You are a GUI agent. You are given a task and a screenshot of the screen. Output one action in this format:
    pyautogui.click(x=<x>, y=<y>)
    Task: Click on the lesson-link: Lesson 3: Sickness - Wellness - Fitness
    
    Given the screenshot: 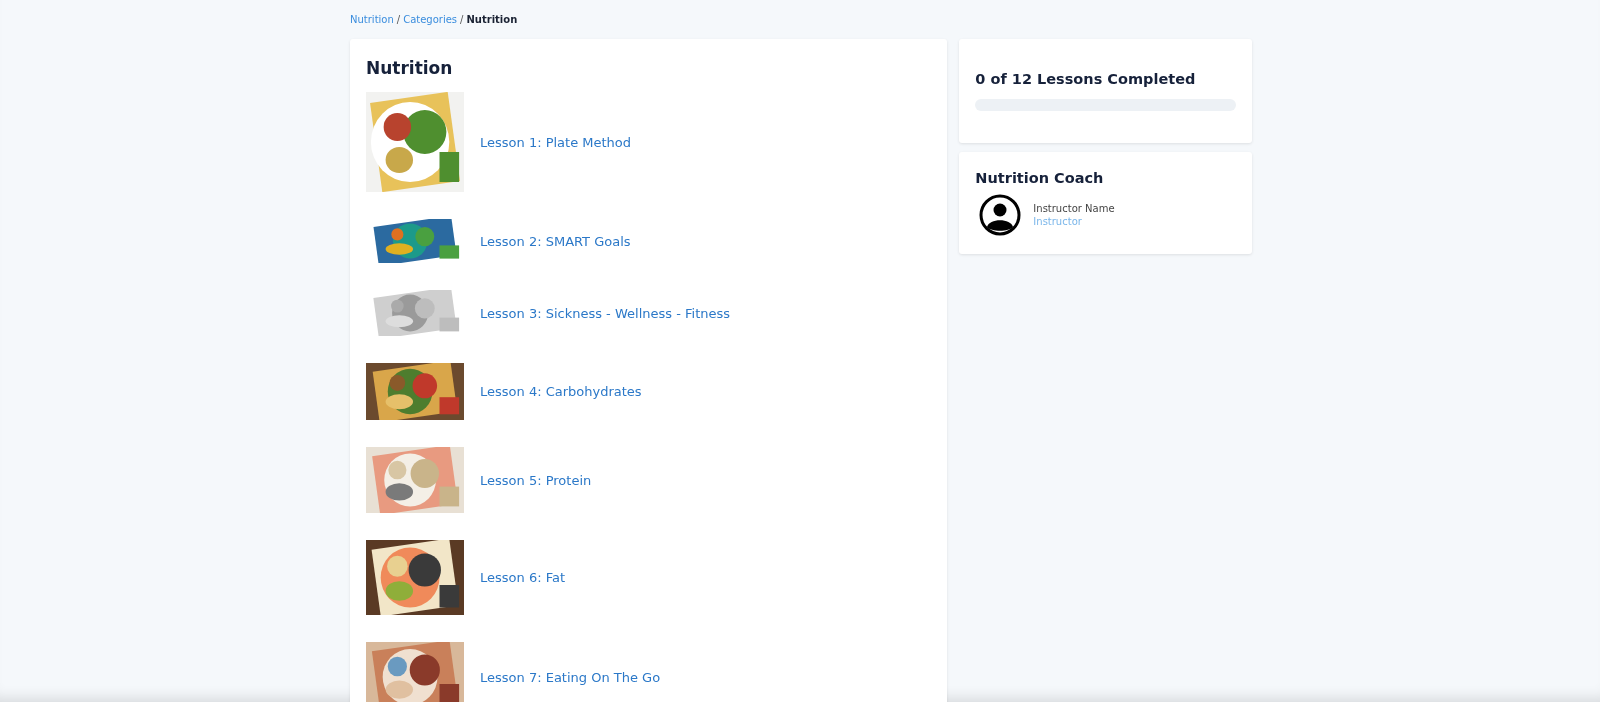 What is the action you would take?
    pyautogui.click(x=605, y=313)
    